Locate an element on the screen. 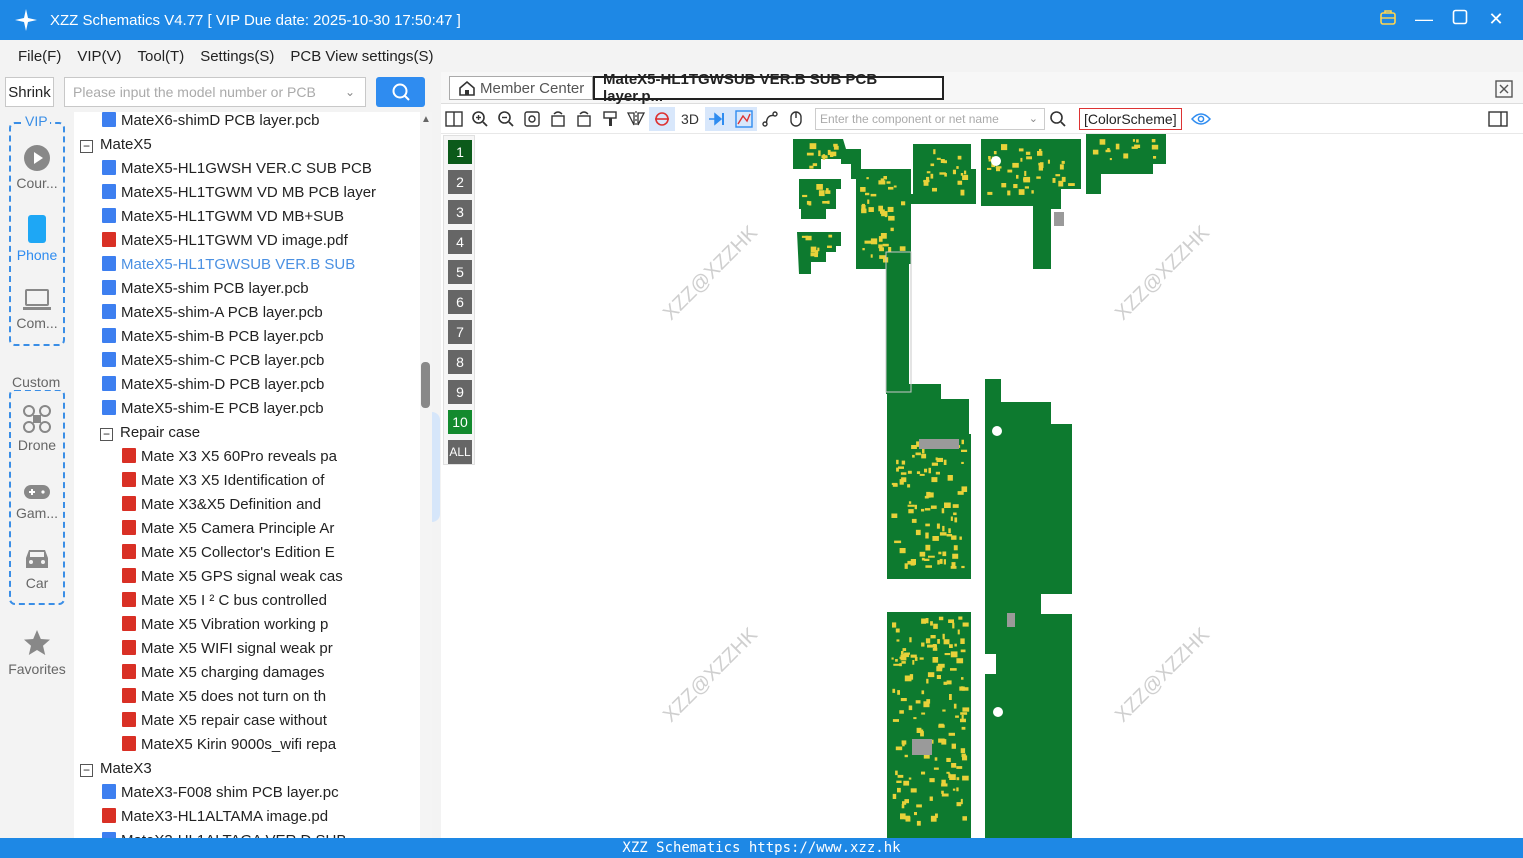 Image resolution: width=1523 pixels, height=858 pixels. layer-button-10: 10 is located at coordinates (460, 422).